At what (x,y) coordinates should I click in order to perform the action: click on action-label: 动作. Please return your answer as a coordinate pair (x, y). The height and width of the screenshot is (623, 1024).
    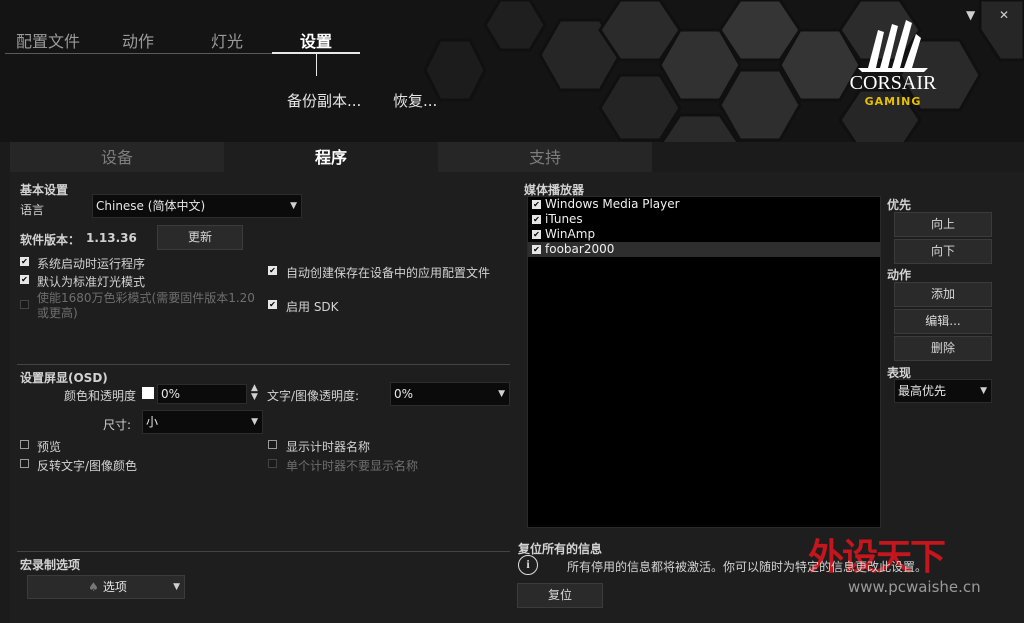
    Looking at the image, I should click on (899, 275).